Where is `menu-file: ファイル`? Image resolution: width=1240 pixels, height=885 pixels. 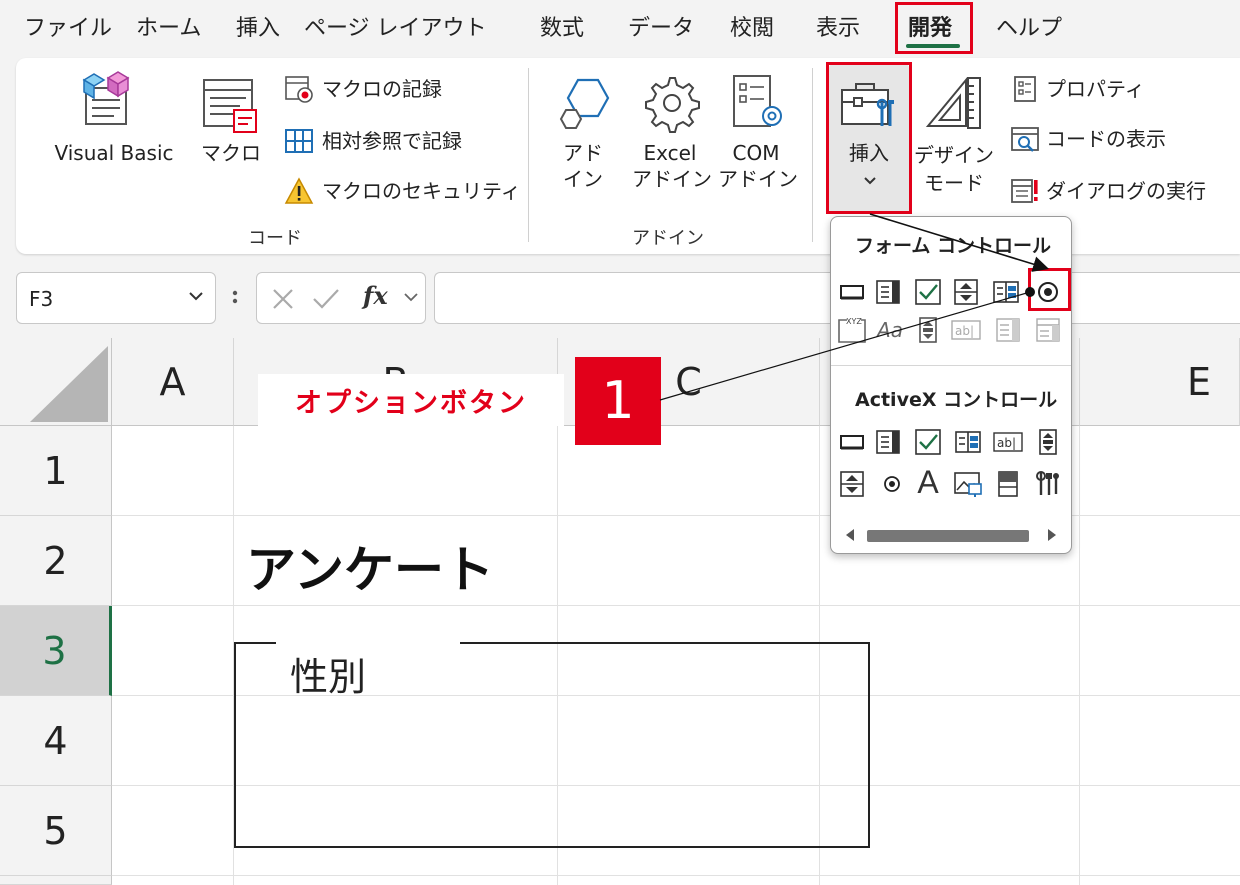 menu-file: ファイル is located at coordinates (68, 26).